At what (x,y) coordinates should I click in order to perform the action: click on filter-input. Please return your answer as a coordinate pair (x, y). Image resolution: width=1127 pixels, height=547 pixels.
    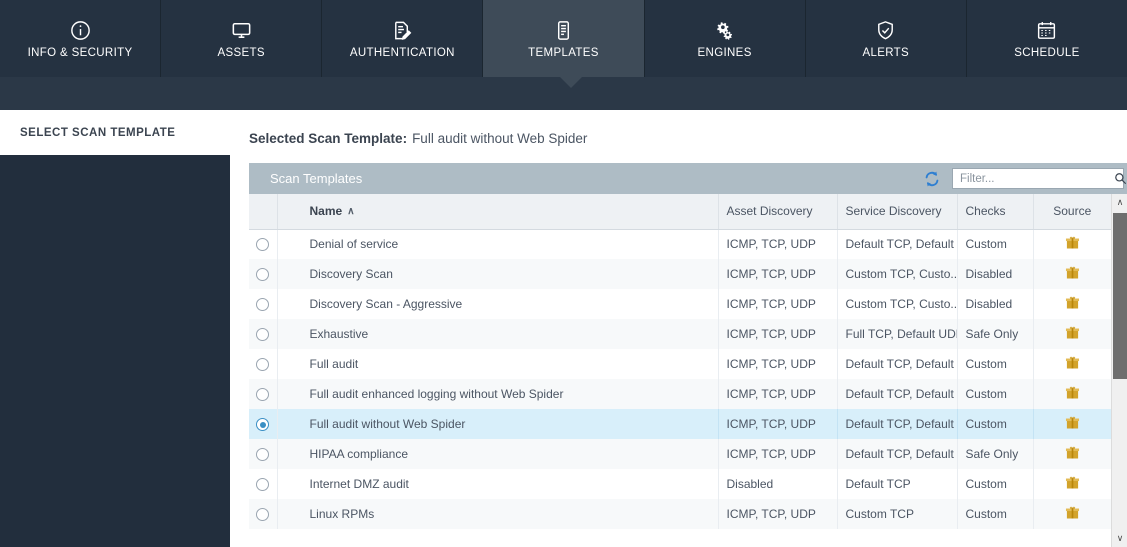
    Looking at the image, I should click on (1037, 178).